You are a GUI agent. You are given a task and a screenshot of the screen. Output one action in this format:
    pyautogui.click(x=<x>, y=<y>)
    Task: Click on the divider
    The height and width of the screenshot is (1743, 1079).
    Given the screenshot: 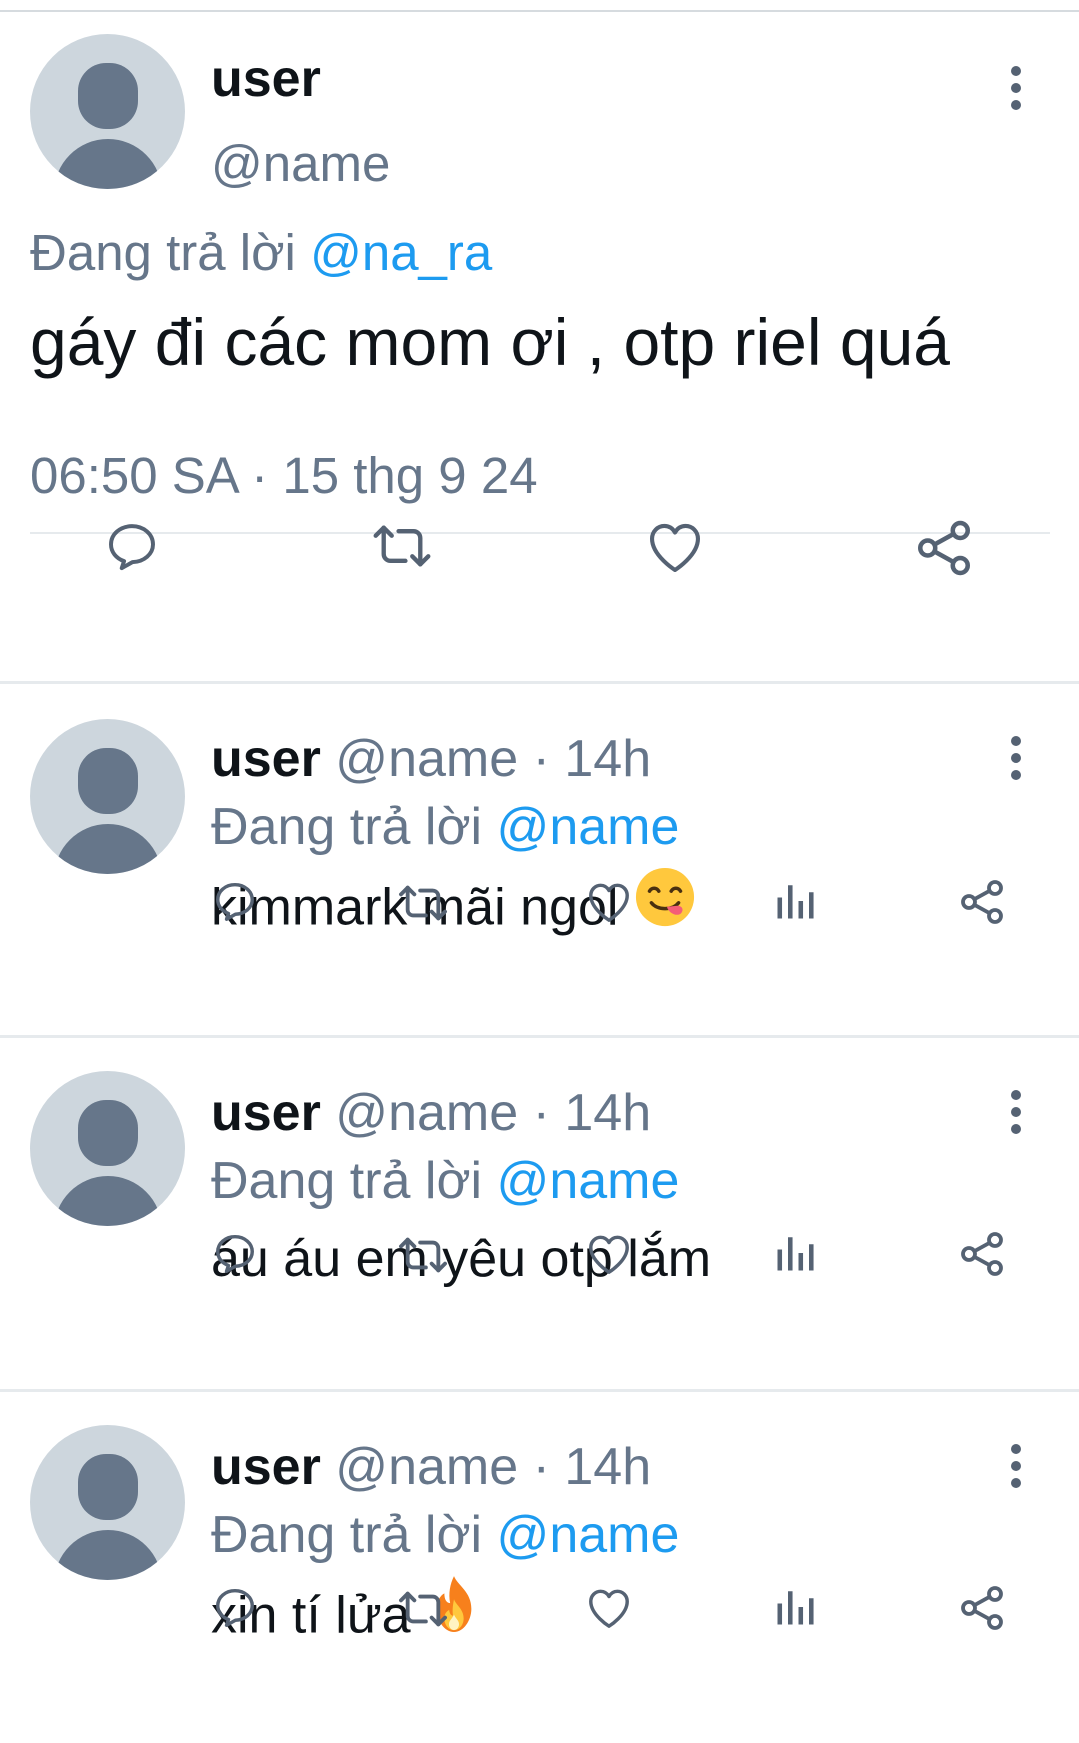 What is the action you would take?
    pyautogui.click(x=540, y=533)
    